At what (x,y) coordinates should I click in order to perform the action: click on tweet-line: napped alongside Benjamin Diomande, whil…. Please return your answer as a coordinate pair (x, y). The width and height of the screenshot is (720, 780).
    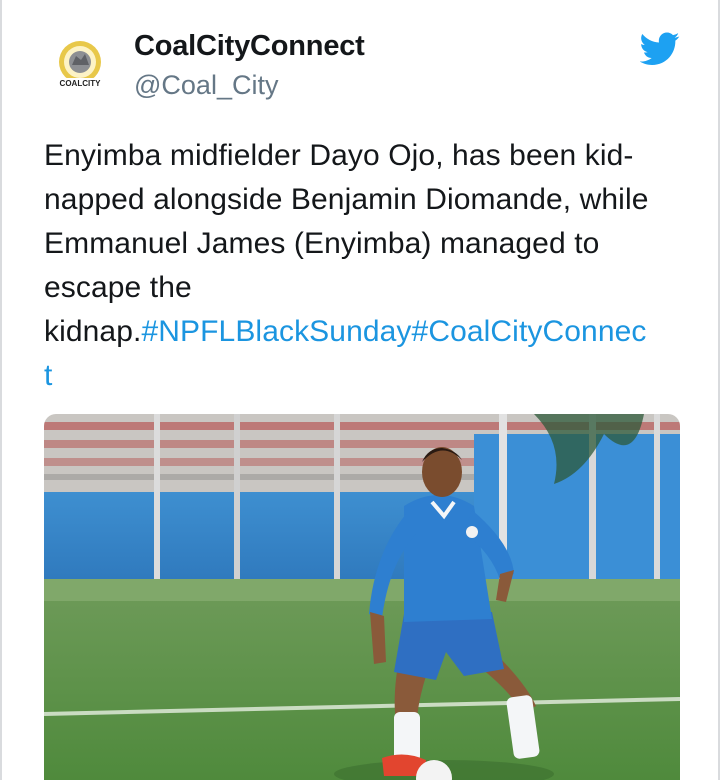
    Looking at the image, I should click on (346, 199).